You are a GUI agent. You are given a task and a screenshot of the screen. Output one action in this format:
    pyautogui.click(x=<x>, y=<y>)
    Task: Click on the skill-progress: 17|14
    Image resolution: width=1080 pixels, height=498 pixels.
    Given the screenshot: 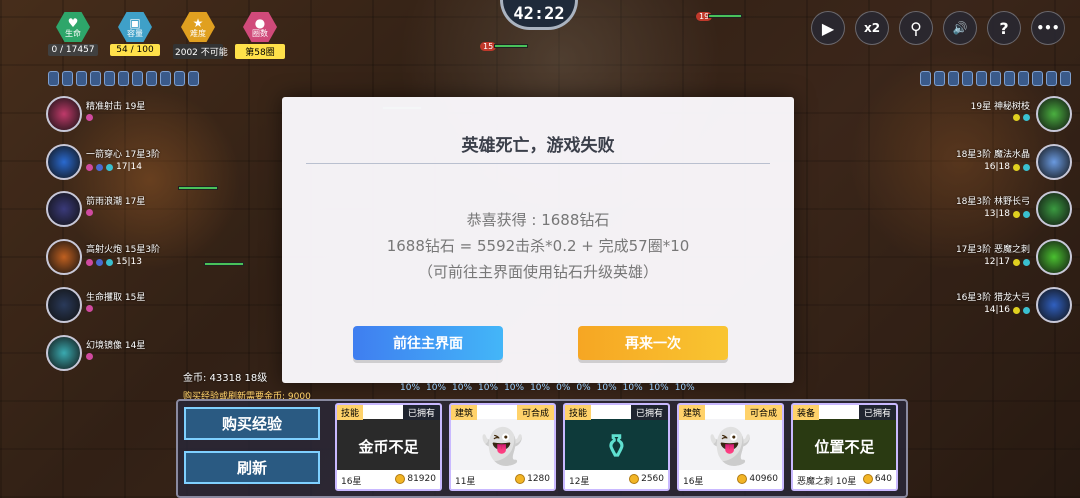 What is the action you would take?
    pyautogui.click(x=129, y=167)
    